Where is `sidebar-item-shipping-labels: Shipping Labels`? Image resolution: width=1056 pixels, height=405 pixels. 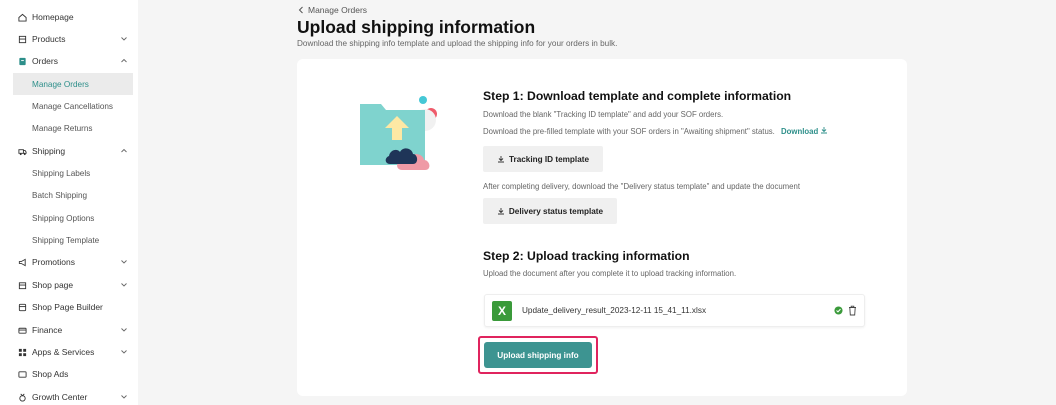
sidebar-item-shipping-labels: Shipping Labels is located at coordinates (69, 173).